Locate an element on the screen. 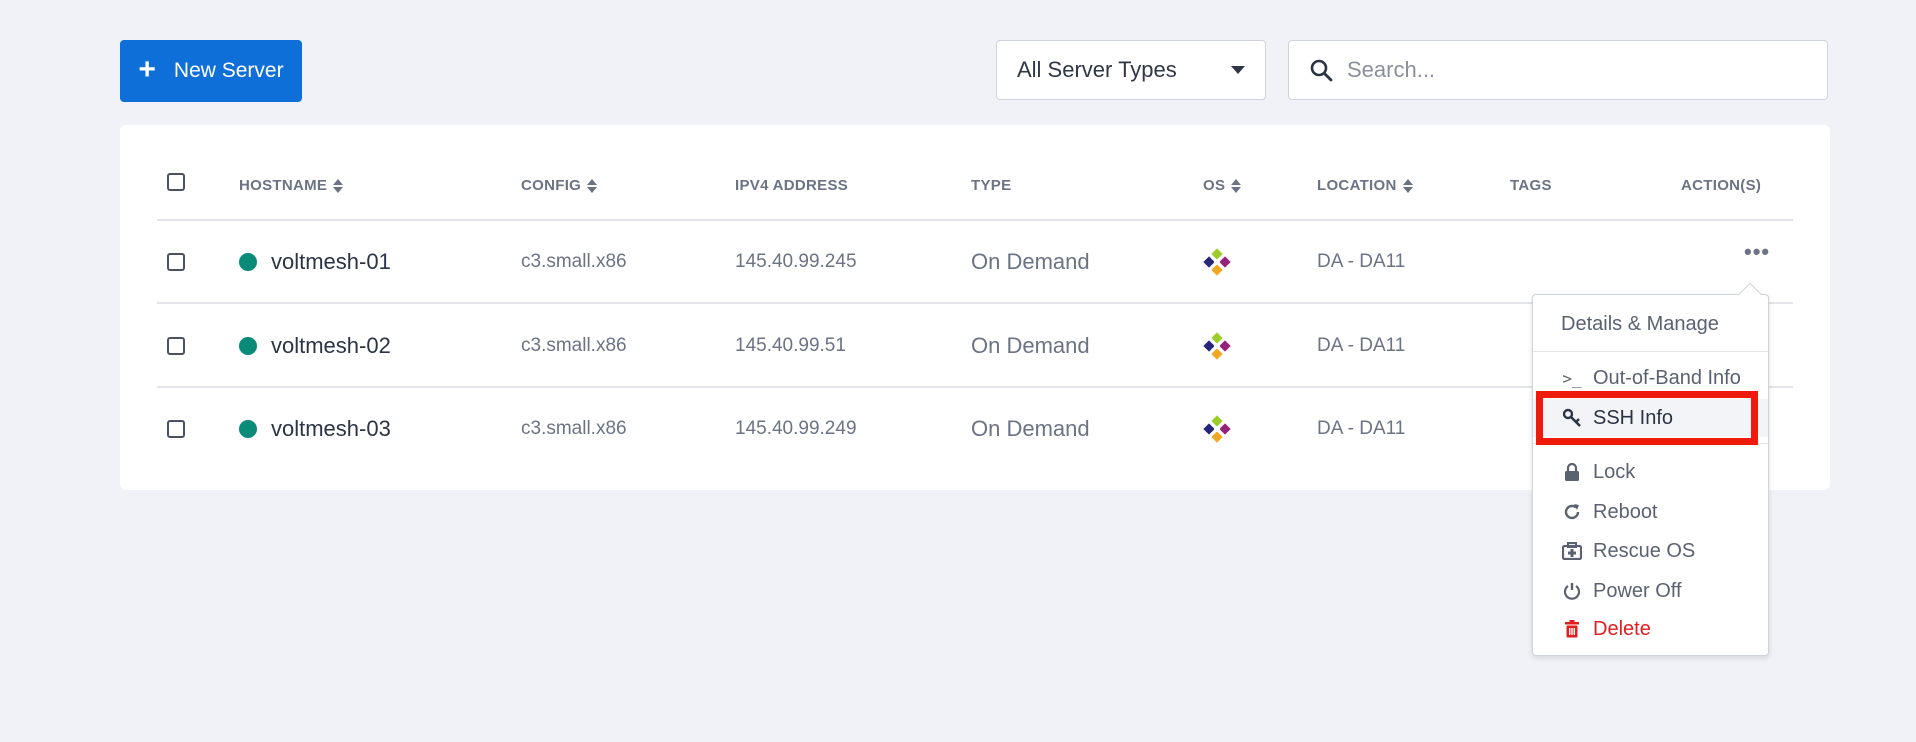  menu-item-label: Power Off is located at coordinates (1637, 590).